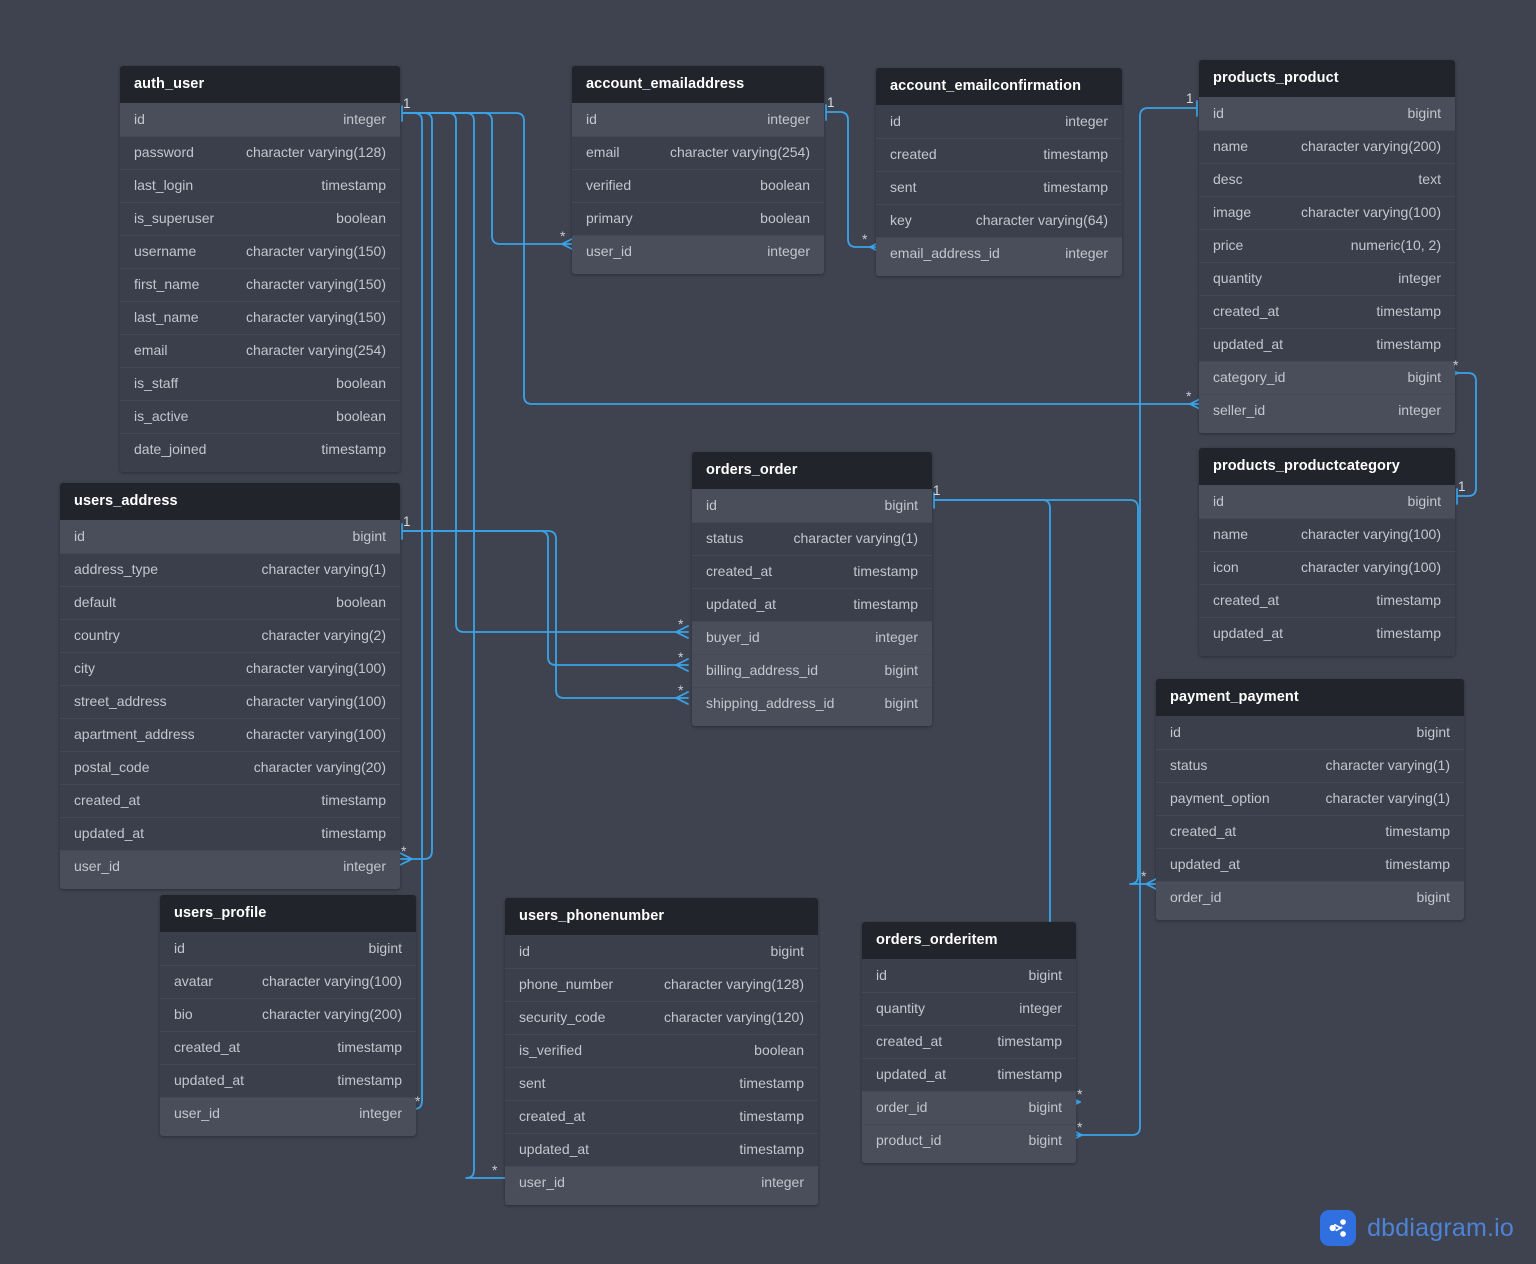  Describe the element at coordinates (1310, 831) in the screenshot. I see `field-row-payment_payment-created_at: created_at timestamp` at that location.